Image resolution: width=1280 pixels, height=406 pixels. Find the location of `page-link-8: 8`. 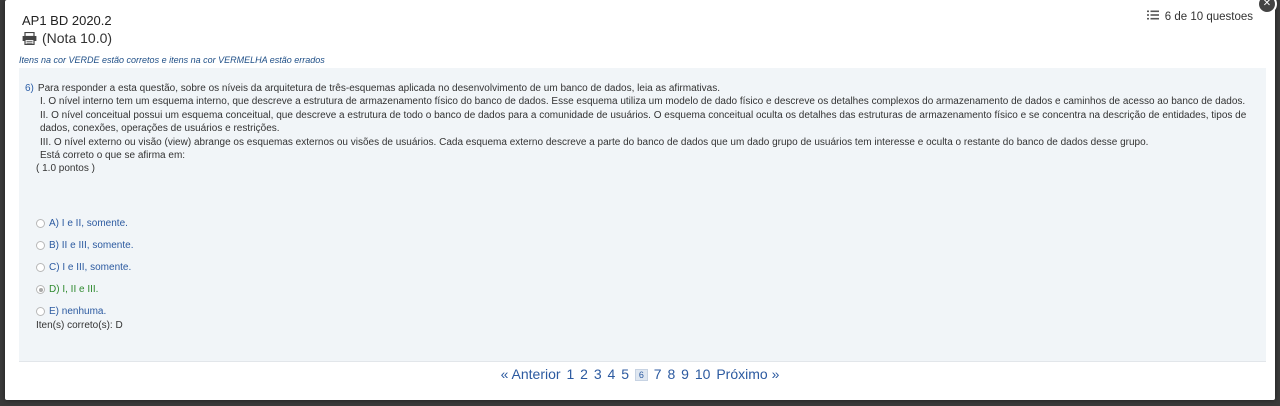

page-link-8: 8 is located at coordinates (671, 374).